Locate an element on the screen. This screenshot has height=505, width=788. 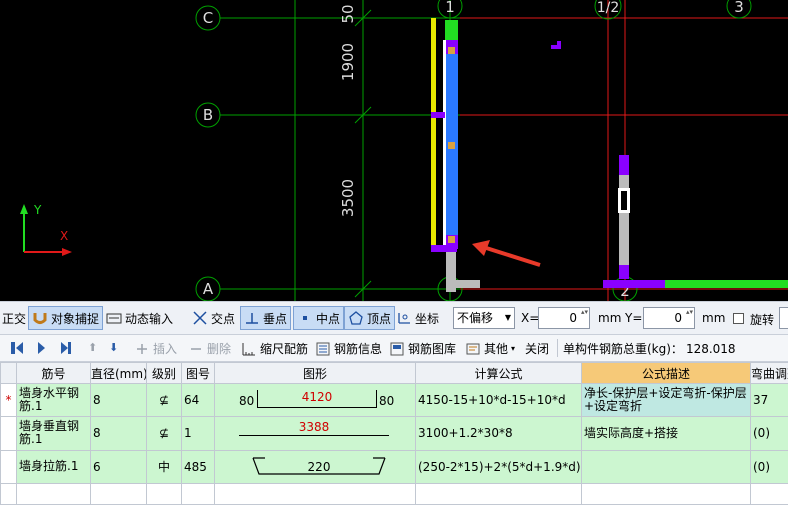
chevron-down-icon: ▼ is located at coordinates (507, 317).